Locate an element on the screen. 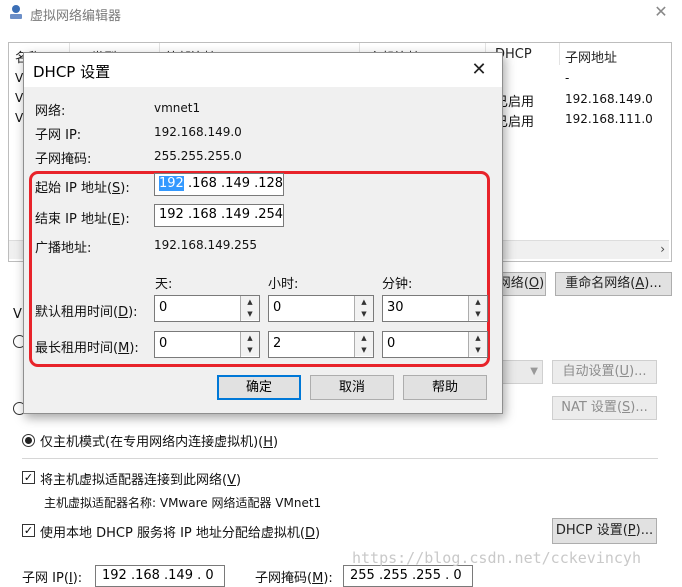 The width and height of the screenshot is (682, 587). max-lease-minutes-value: 0 is located at coordinates (391, 343).